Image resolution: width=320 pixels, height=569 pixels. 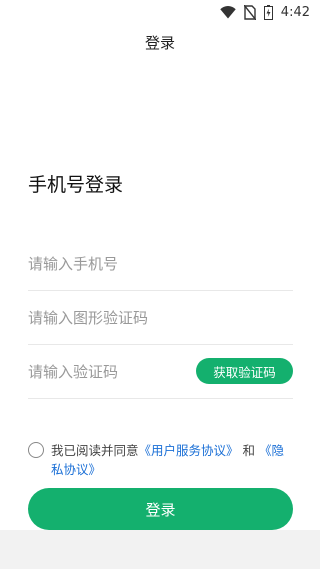 I want to click on agreement-joiner: 和, so click(x=249, y=450).